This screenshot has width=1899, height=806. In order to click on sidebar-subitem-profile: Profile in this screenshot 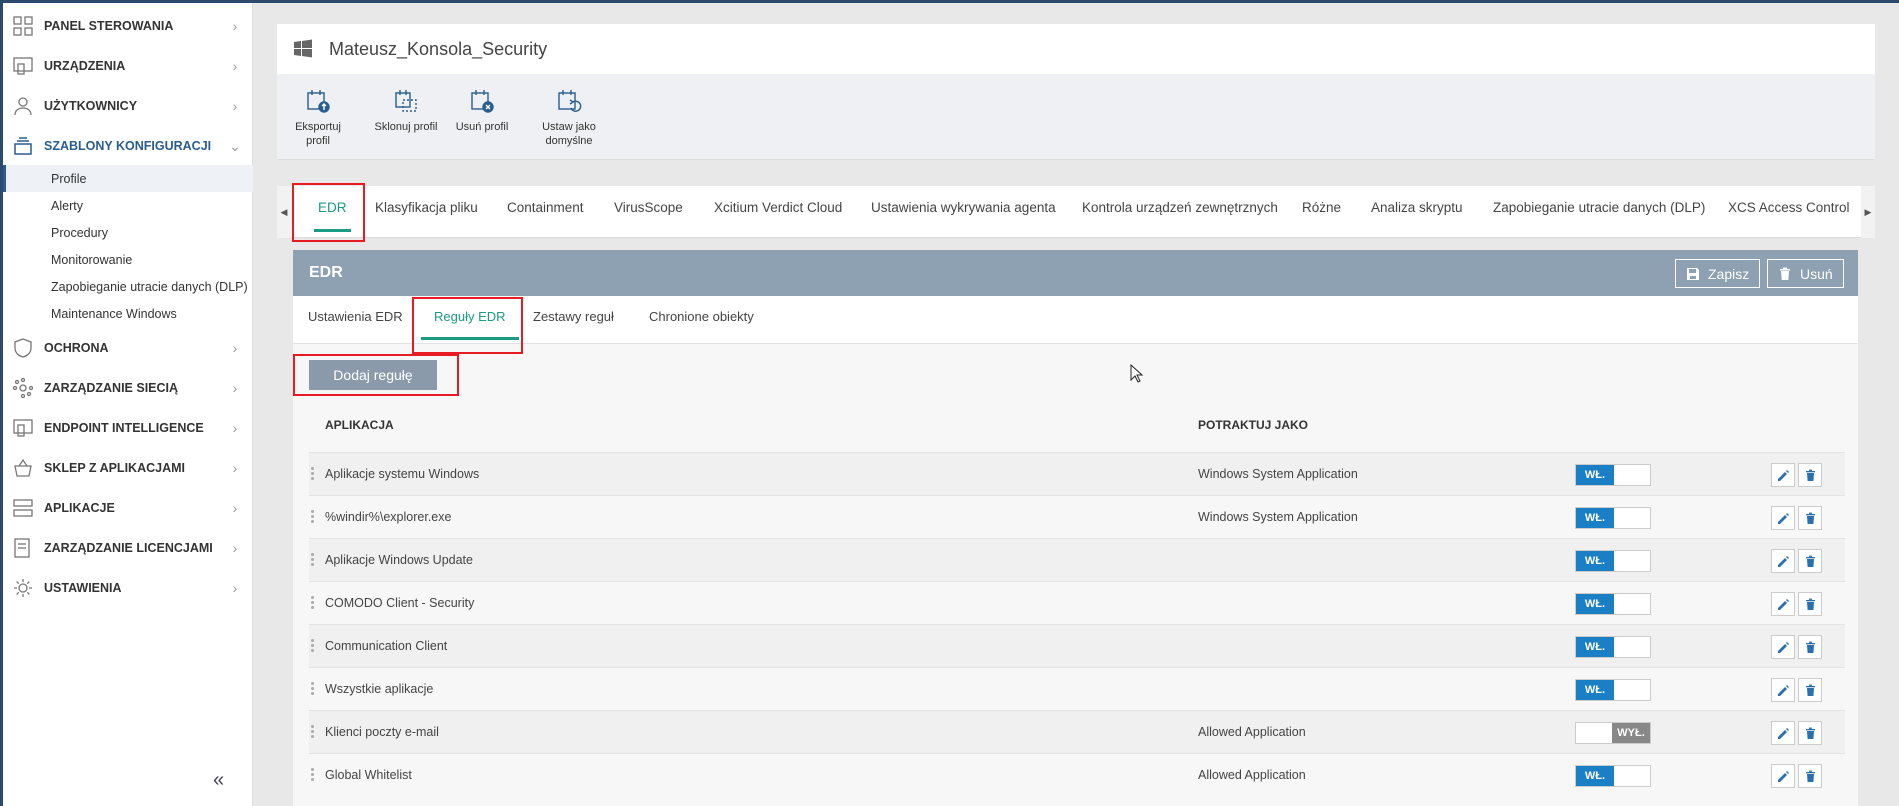, I will do `click(128, 178)`.